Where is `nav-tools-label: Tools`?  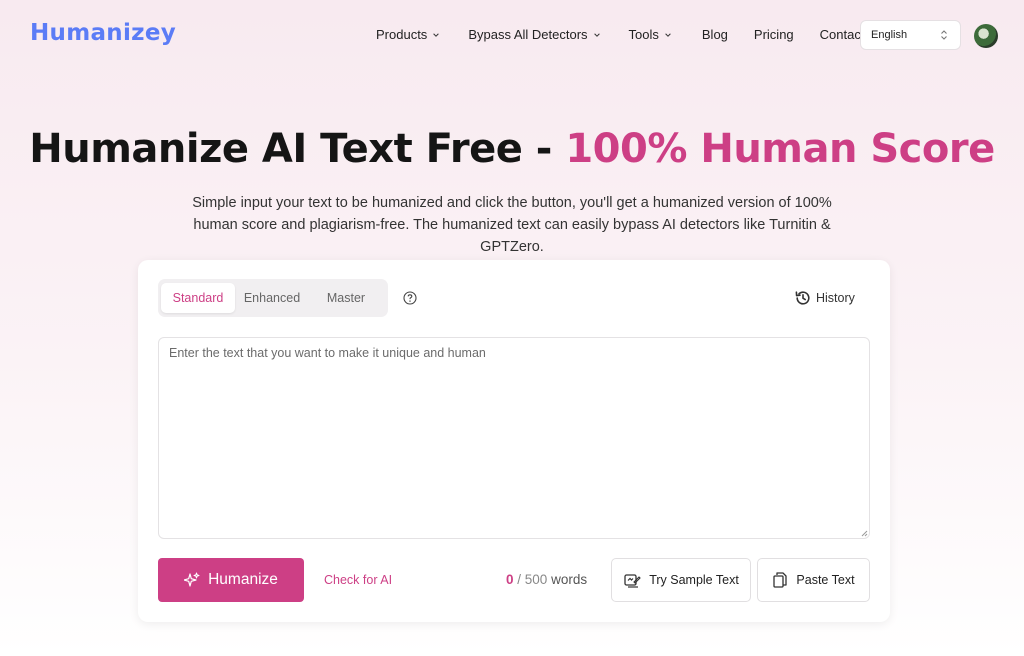
nav-tools-label: Tools is located at coordinates (643, 34).